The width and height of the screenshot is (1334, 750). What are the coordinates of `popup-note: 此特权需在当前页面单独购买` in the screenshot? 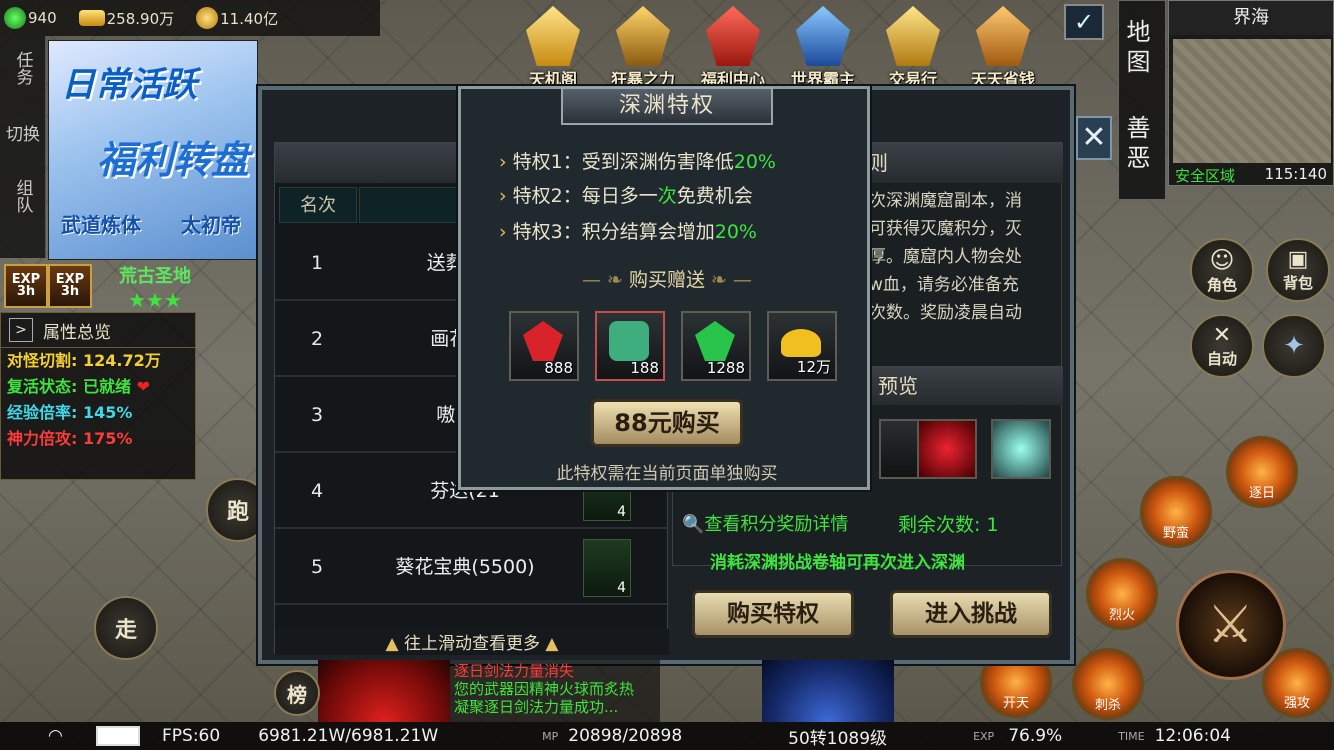 It's located at (667, 474).